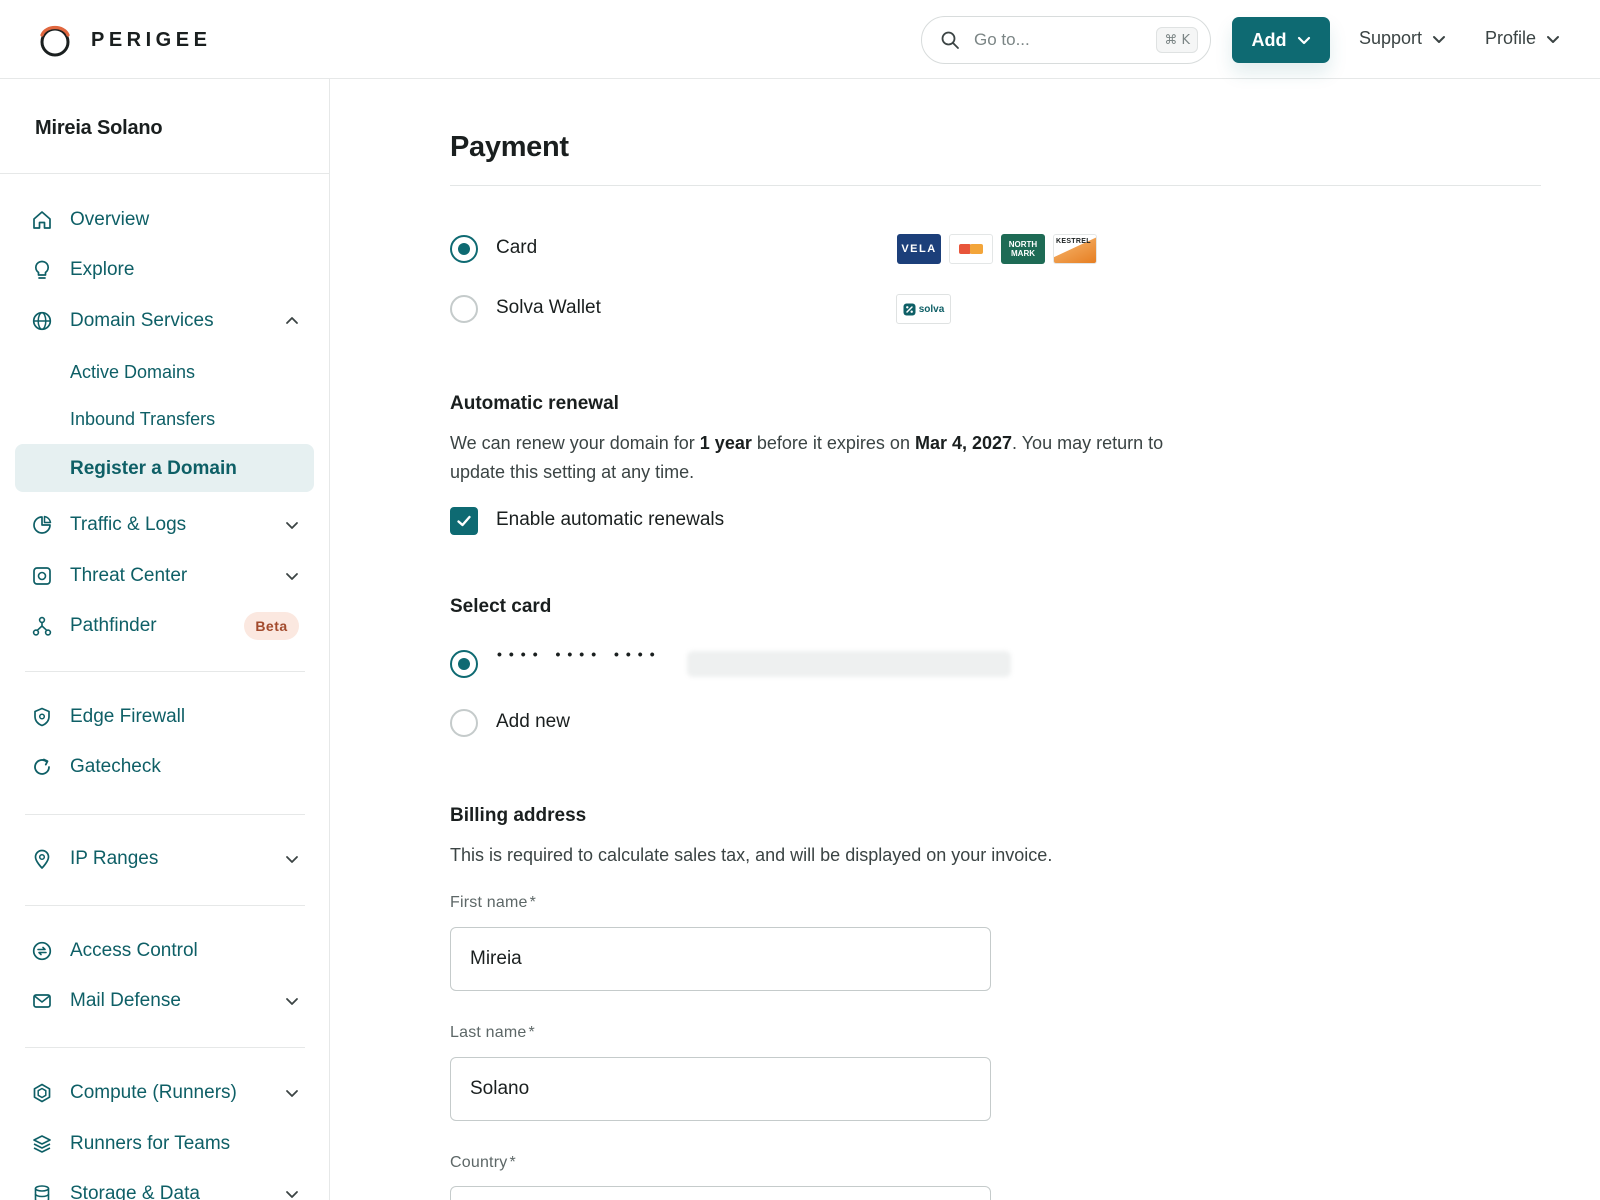  I want to click on sidebar-item-pathfinder: Pathfinder Beta, so click(164, 626).